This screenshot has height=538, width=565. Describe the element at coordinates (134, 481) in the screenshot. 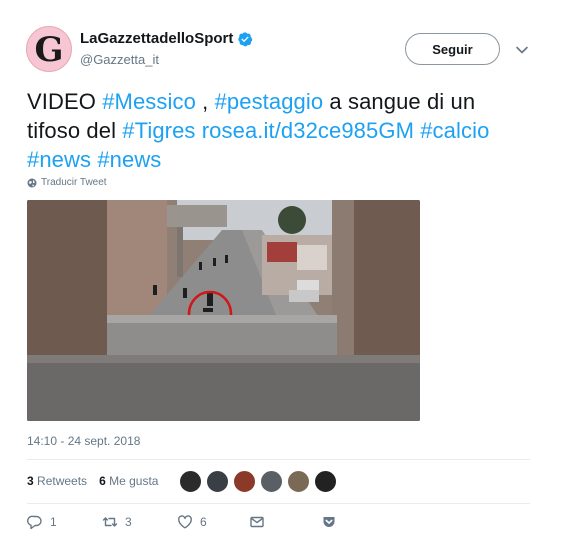

I see `likes-label: Me gusta` at that location.